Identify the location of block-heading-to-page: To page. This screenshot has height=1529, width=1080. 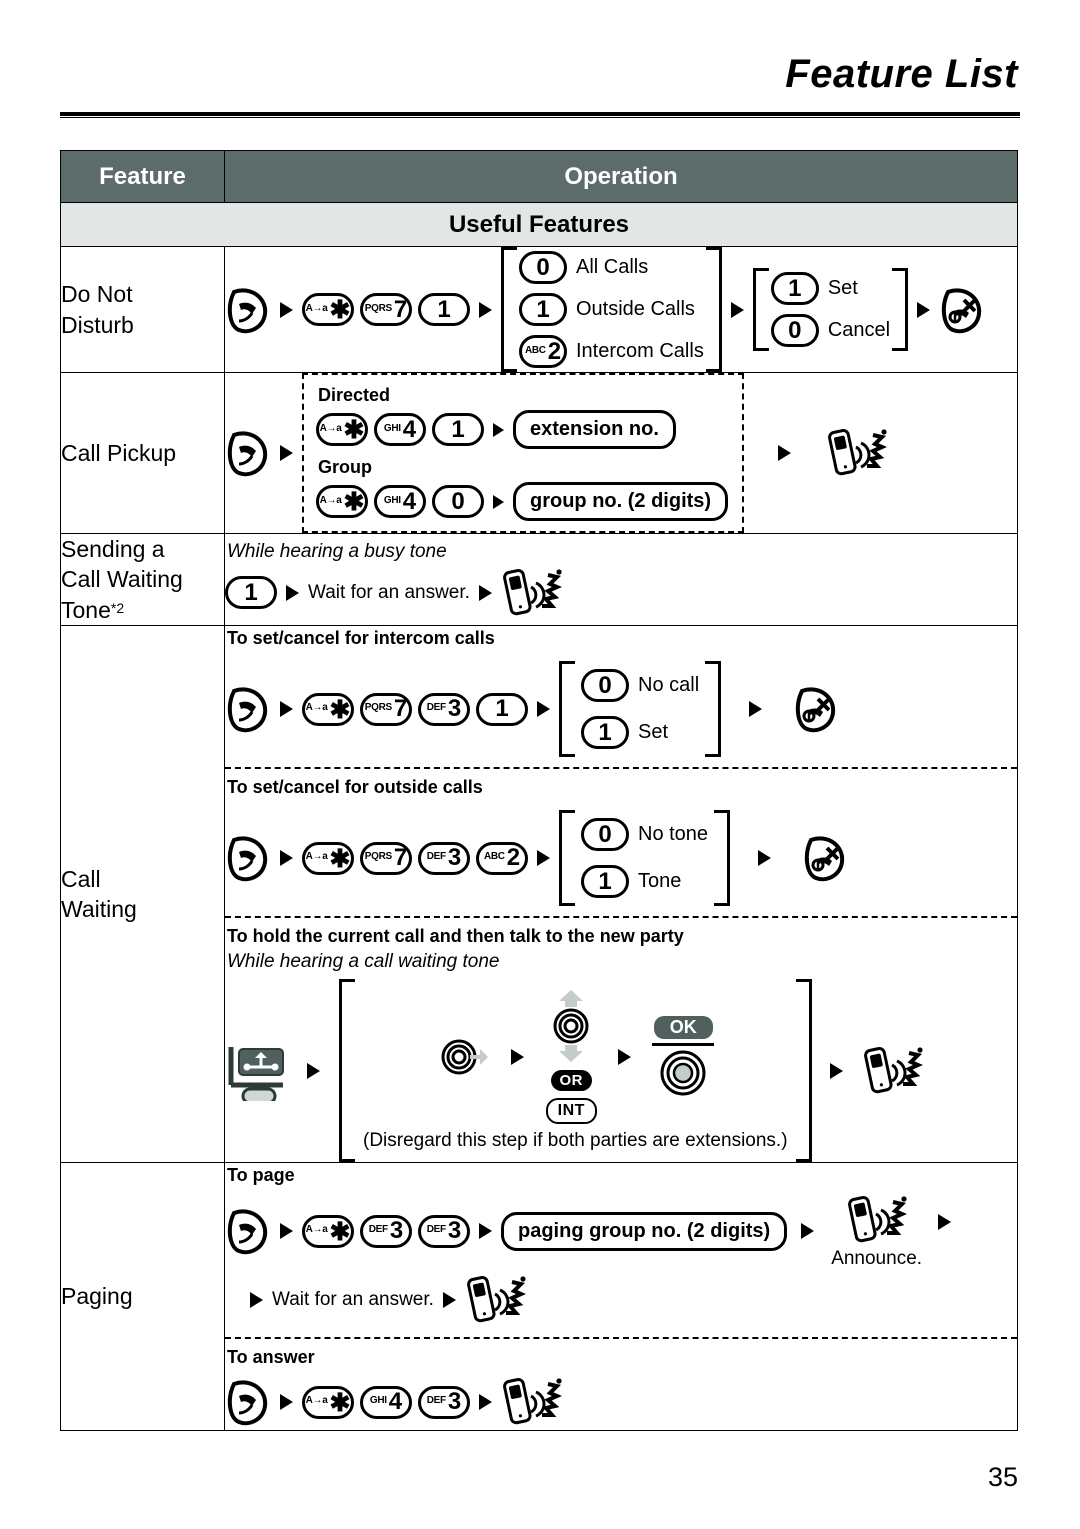
(261, 1175).